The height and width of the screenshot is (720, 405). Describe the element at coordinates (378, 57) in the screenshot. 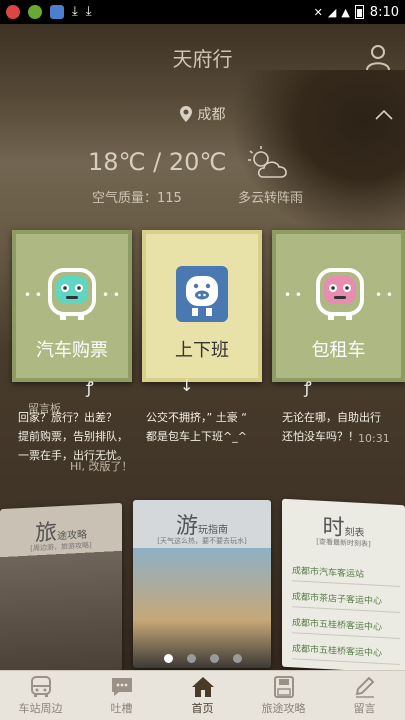

I see `user-icon` at that location.